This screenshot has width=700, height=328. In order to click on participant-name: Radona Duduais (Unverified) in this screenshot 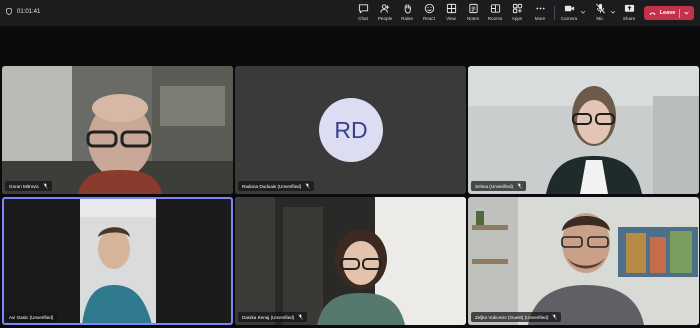, I will do `click(272, 186)`.